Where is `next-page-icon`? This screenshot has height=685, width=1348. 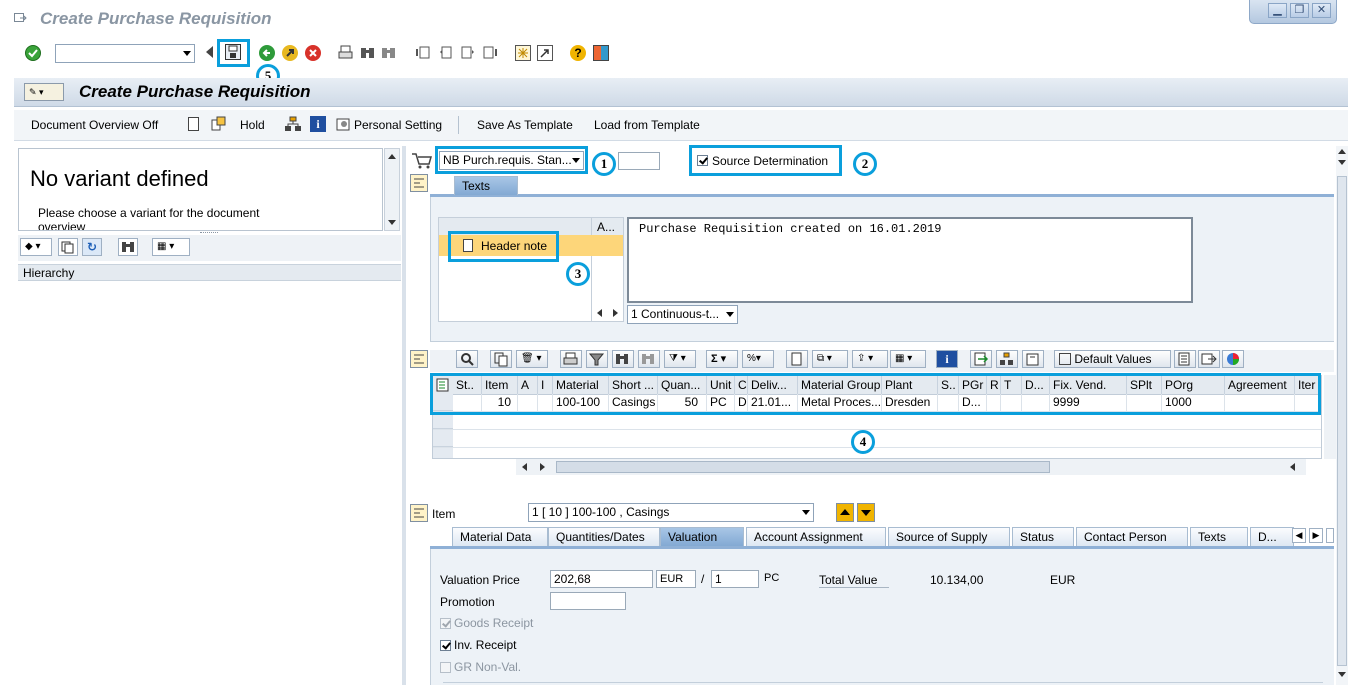 next-page-icon is located at coordinates (468, 53).